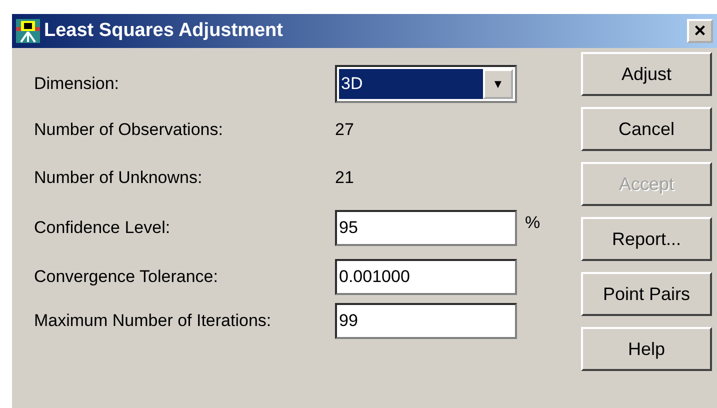 Image resolution: width=717 pixels, height=408 pixels. What do you see at coordinates (646, 349) in the screenshot?
I see `dialog-button: Help` at bounding box center [646, 349].